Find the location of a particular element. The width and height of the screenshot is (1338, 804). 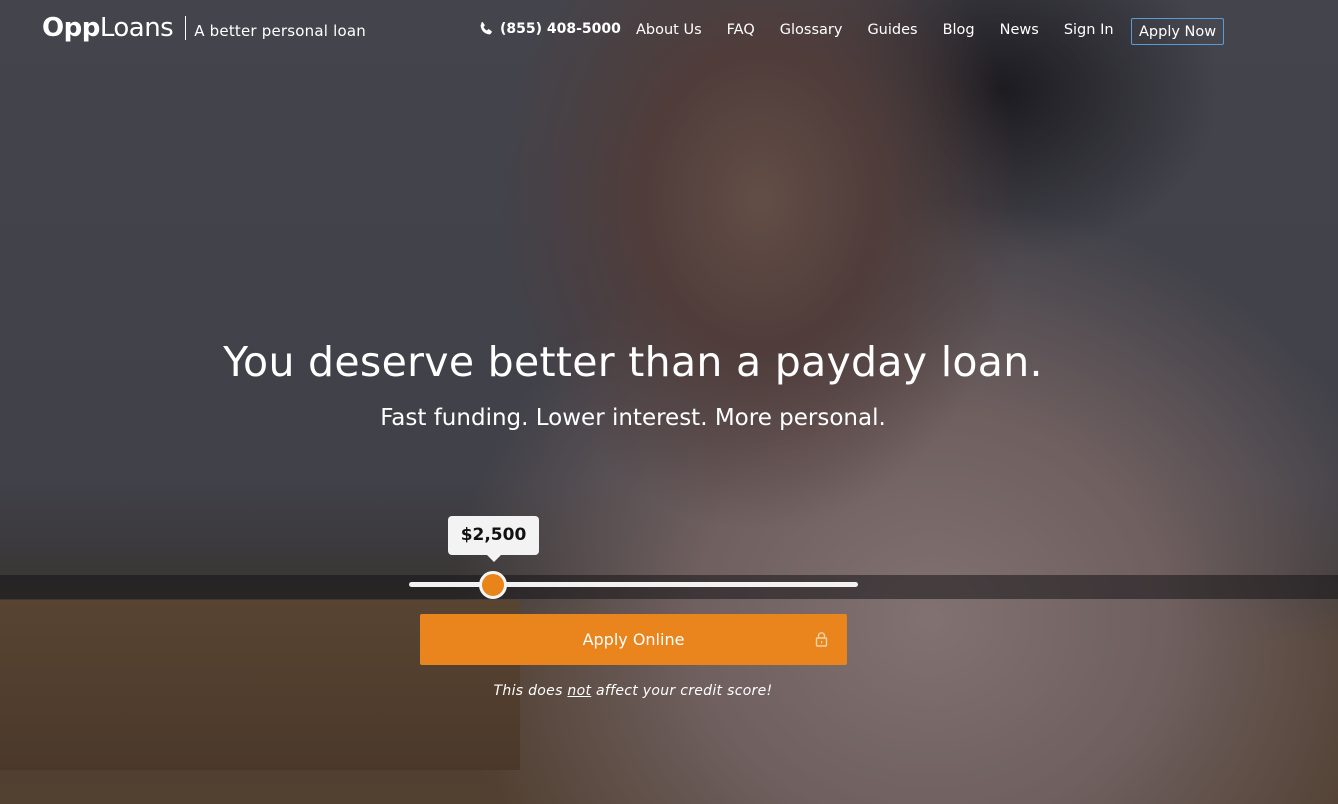

nav-sign-in: Sign In is located at coordinates (1089, 30).